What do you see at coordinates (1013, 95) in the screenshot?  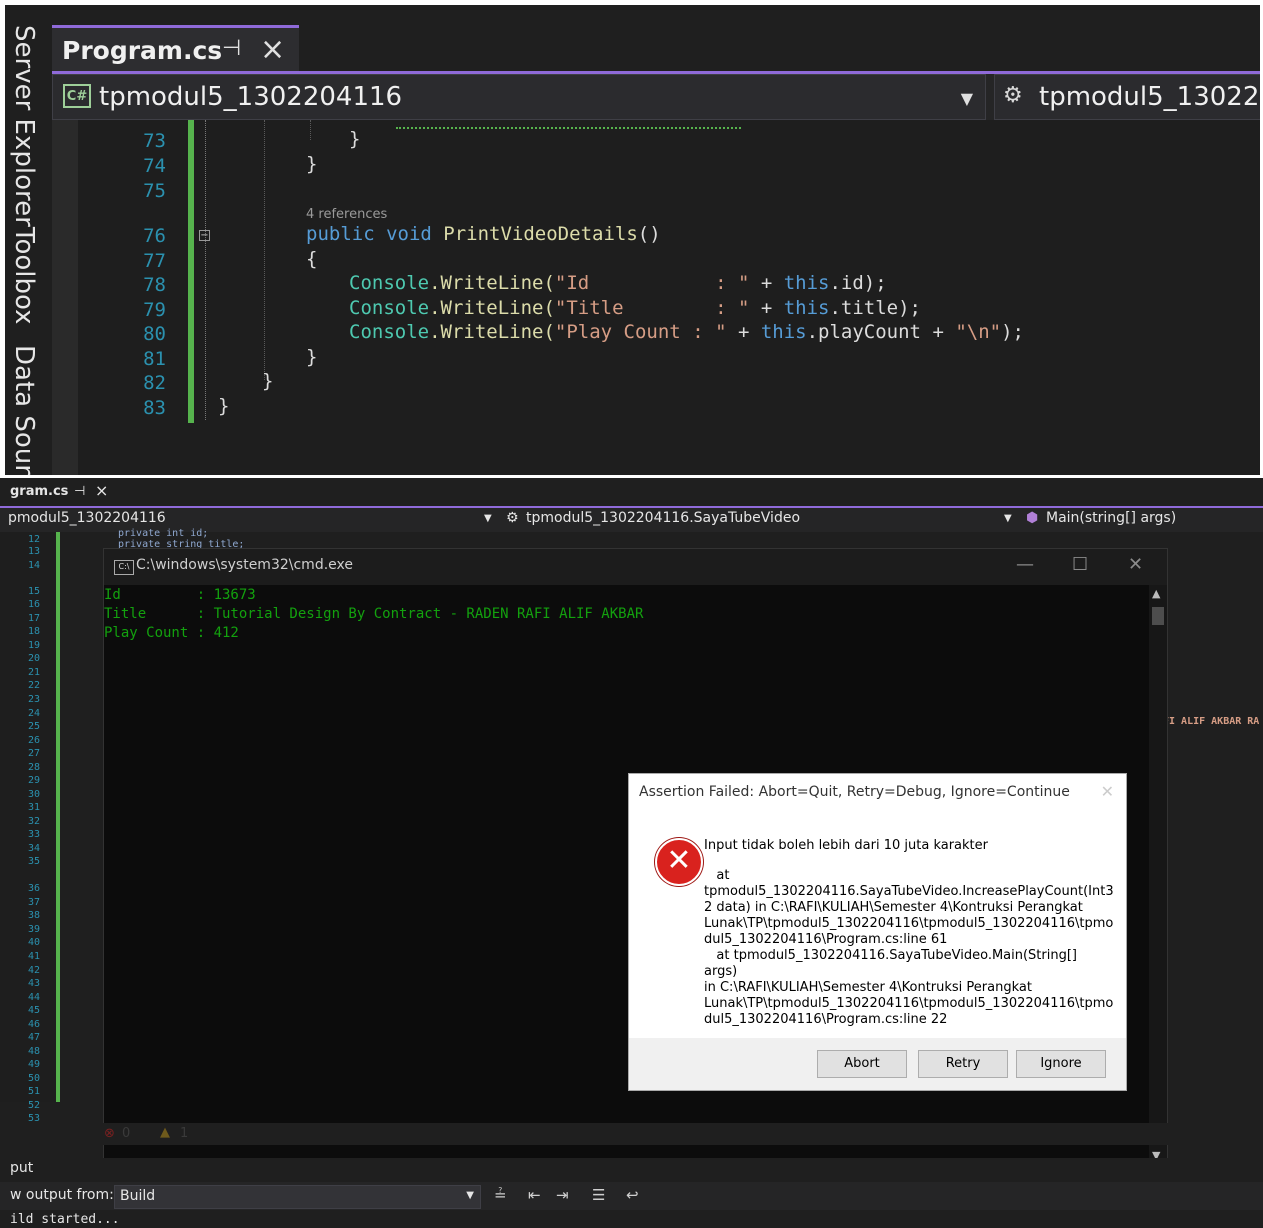 I see `class-icon: ⚙` at bounding box center [1013, 95].